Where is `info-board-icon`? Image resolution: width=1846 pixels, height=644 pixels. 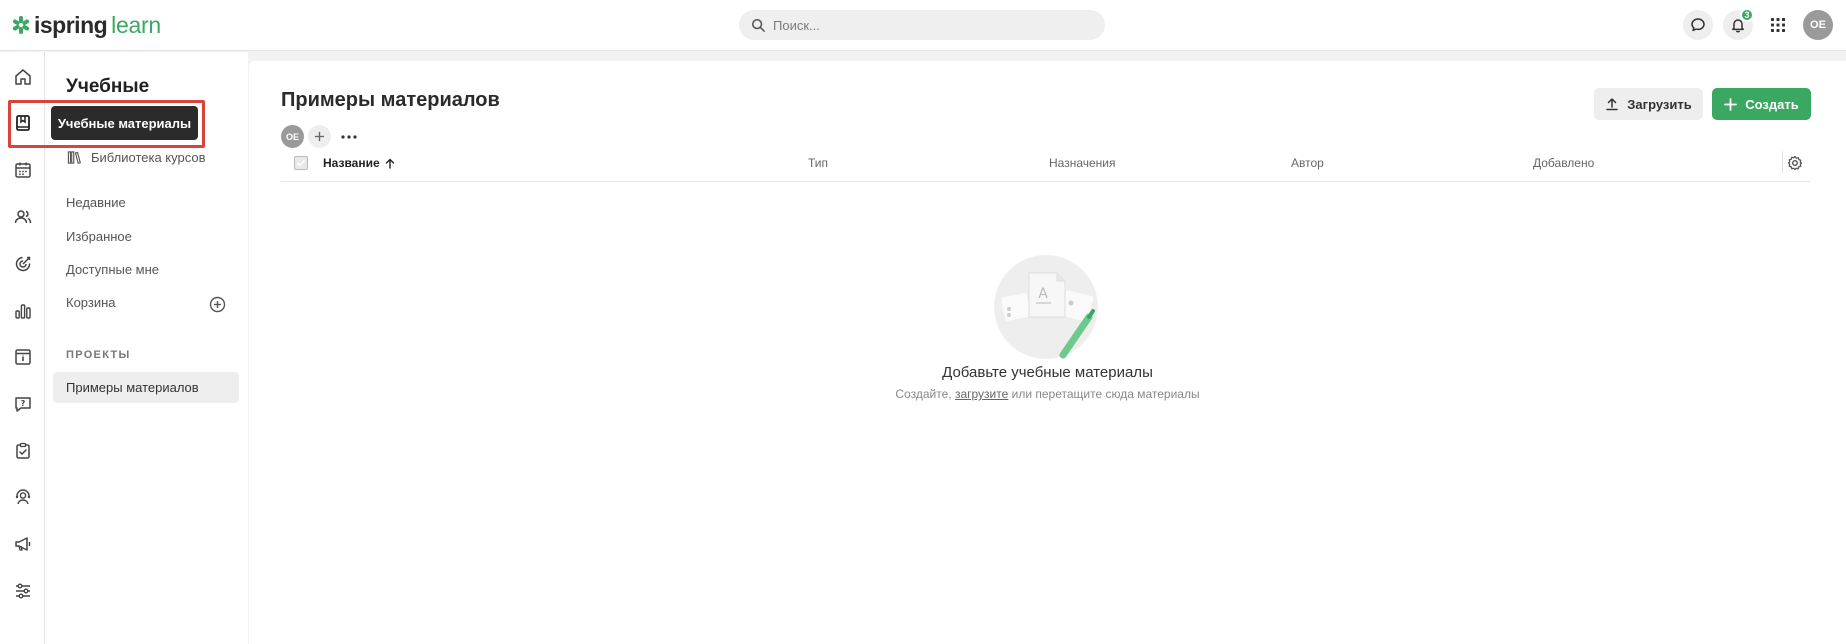
info-board-icon is located at coordinates (22, 357).